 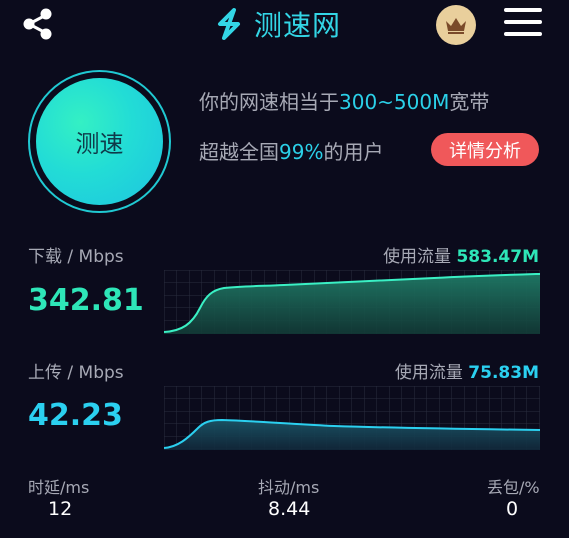 What do you see at coordinates (352, 302) in the screenshot?
I see `download-chart` at bounding box center [352, 302].